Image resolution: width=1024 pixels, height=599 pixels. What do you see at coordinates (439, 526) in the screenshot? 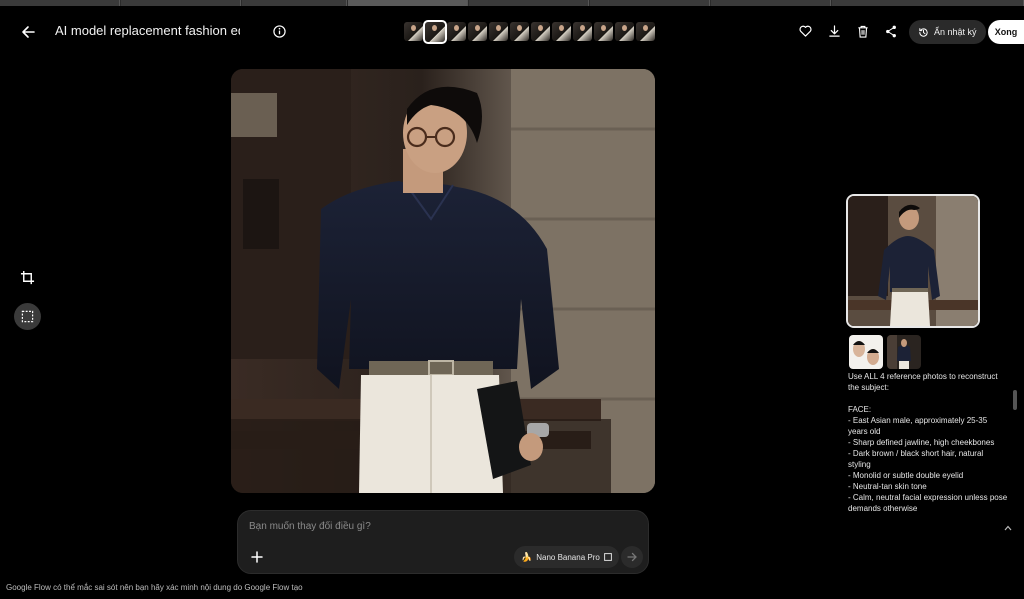
I see `prompt-input` at bounding box center [439, 526].